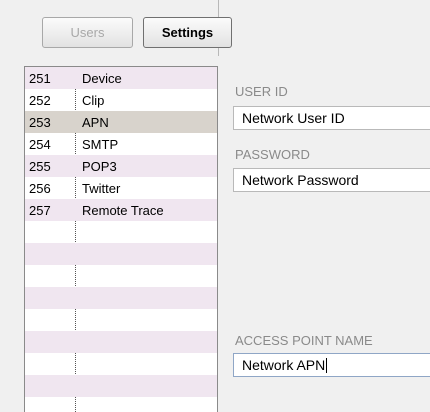 The height and width of the screenshot is (412, 430). Describe the element at coordinates (121, 166) in the screenshot. I see `list-item: 255 POP3` at that location.